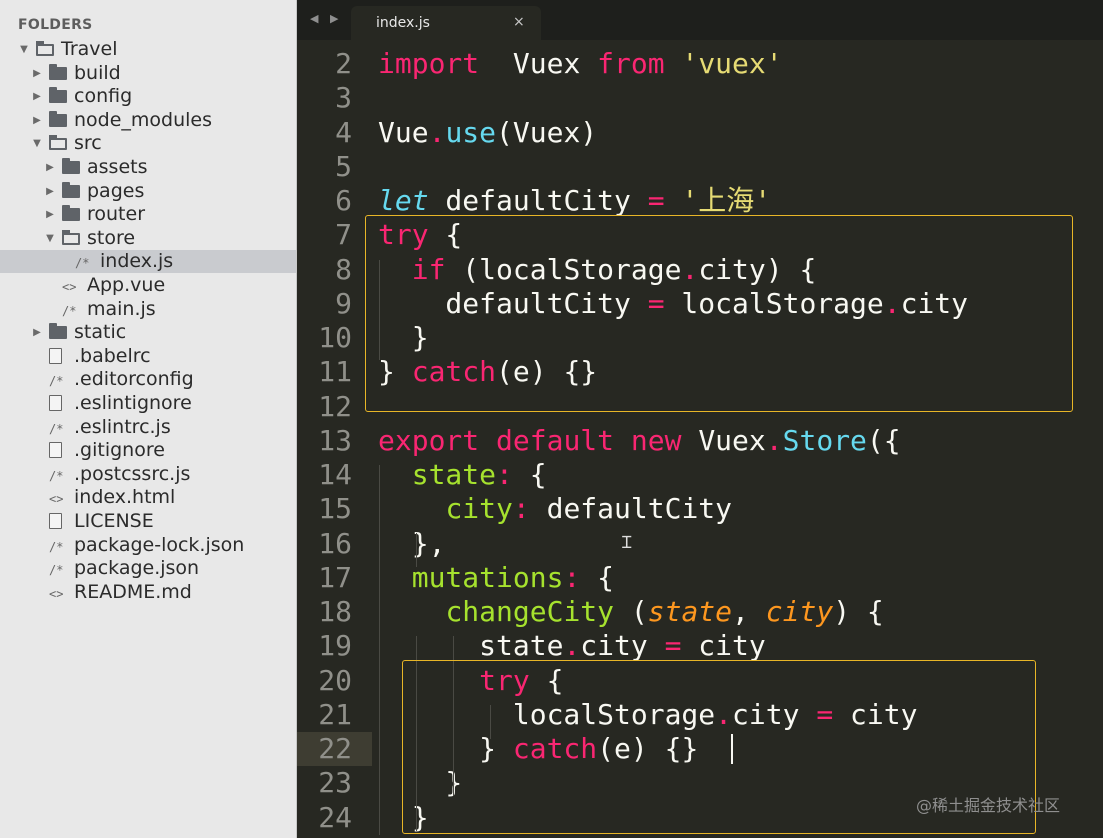 The height and width of the screenshot is (838, 1103). What do you see at coordinates (335, 817) in the screenshot?
I see `line-number: 24` at bounding box center [335, 817].